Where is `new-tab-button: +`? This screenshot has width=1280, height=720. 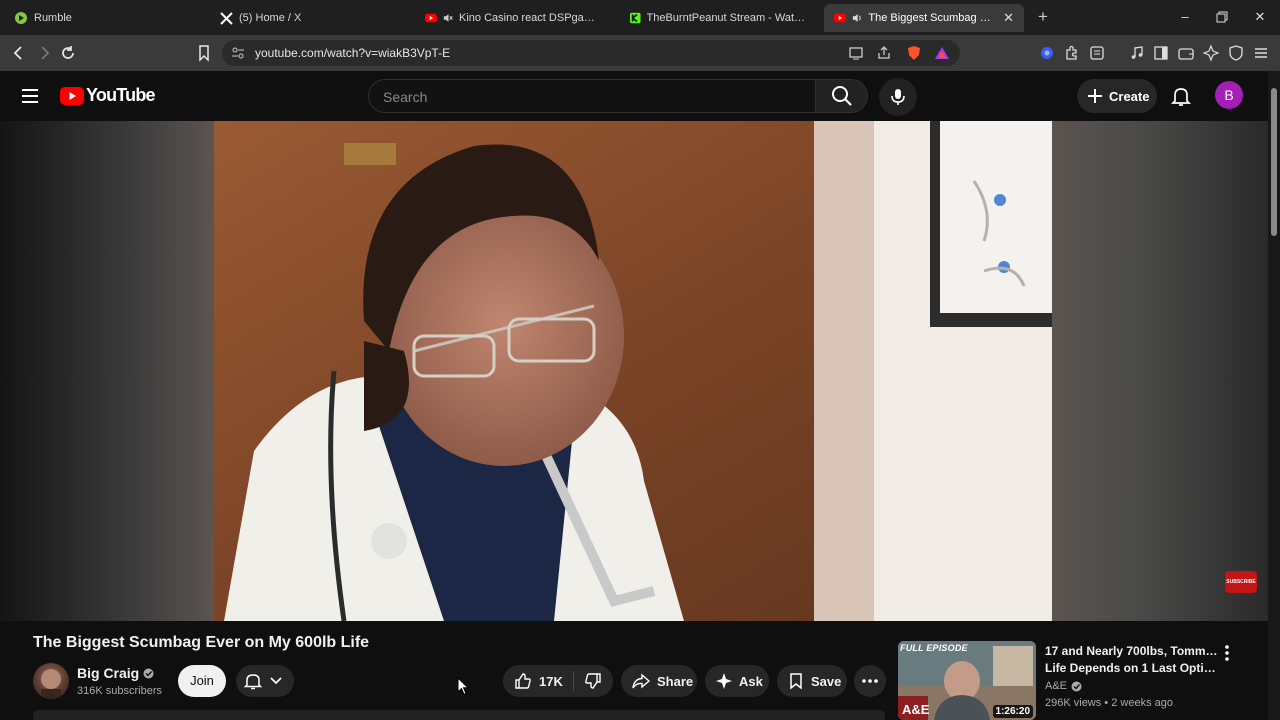
new-tab-button: + is located at coordinates (1043, 17).